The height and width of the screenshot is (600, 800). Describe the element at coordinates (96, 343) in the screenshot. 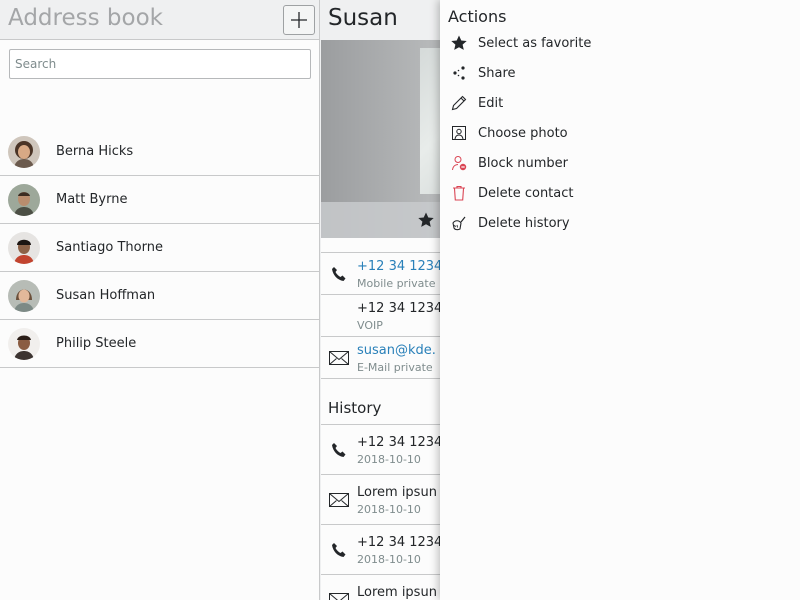

I see `contact-name: Philip Steele` at that location.